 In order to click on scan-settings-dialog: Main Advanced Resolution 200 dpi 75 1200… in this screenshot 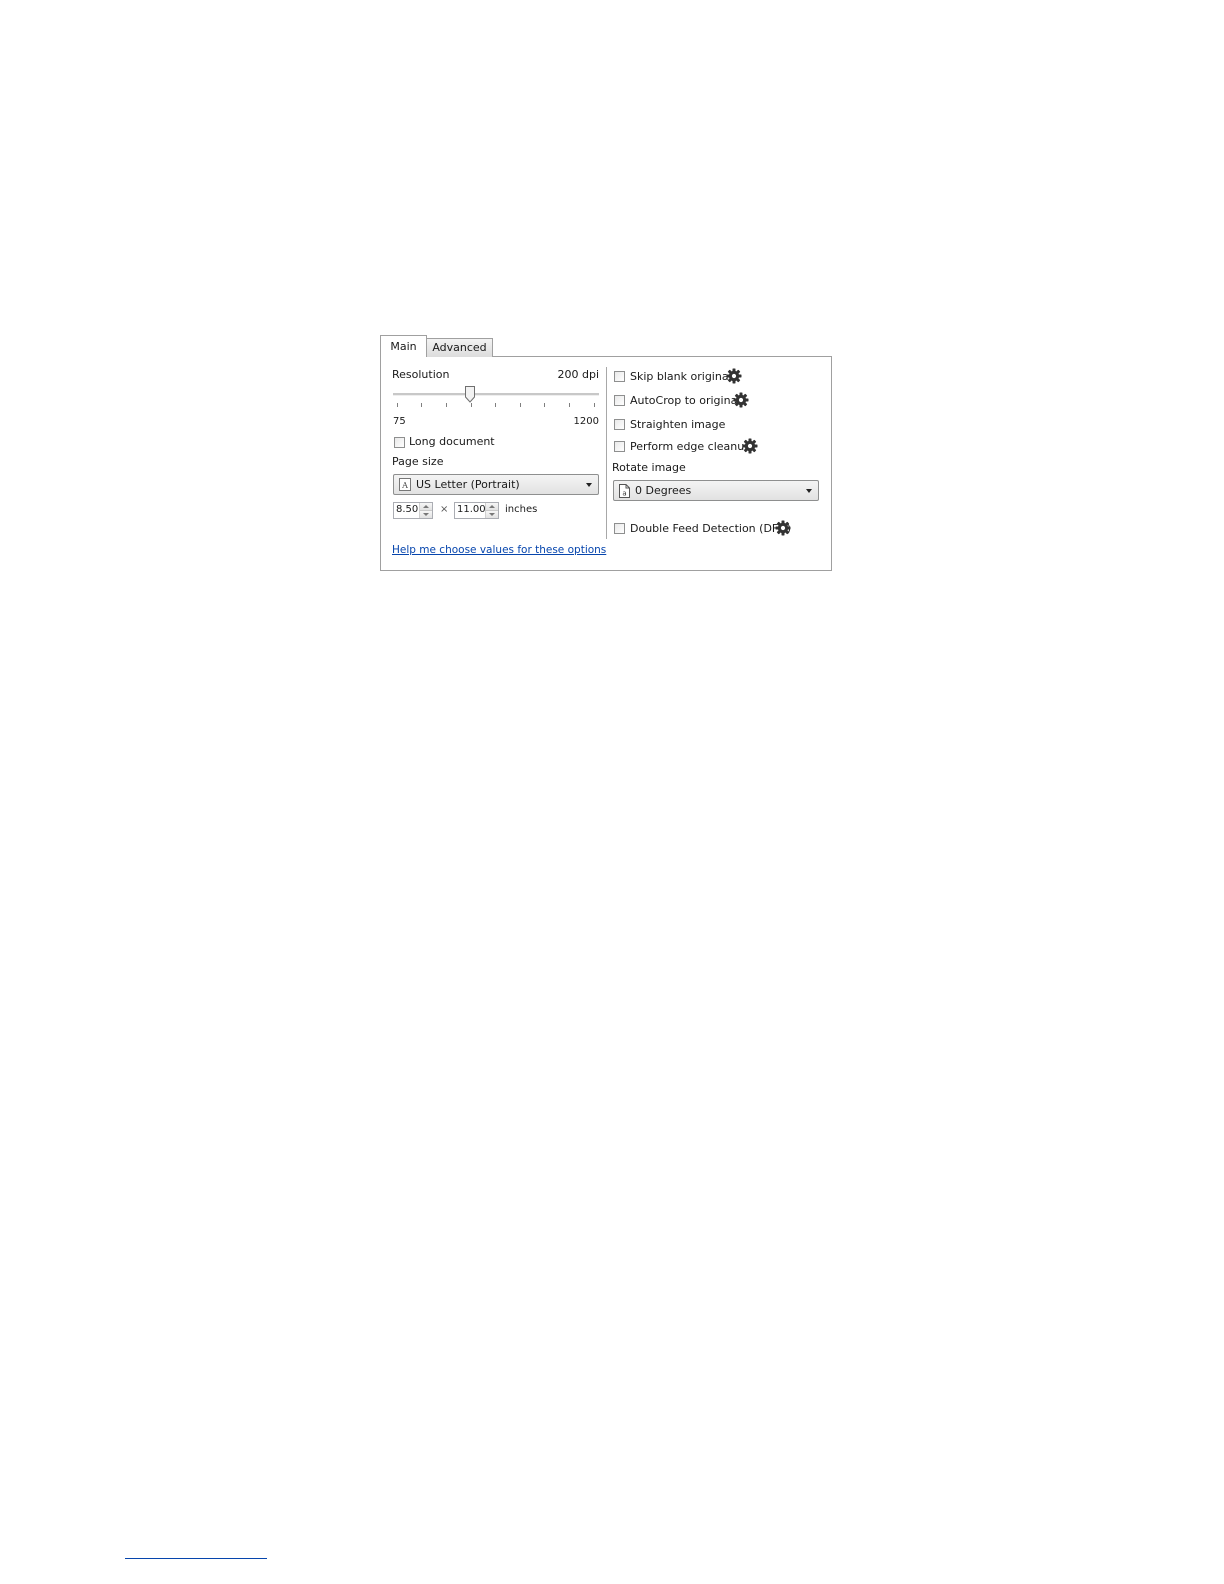, I will do `click(606, 453)`.